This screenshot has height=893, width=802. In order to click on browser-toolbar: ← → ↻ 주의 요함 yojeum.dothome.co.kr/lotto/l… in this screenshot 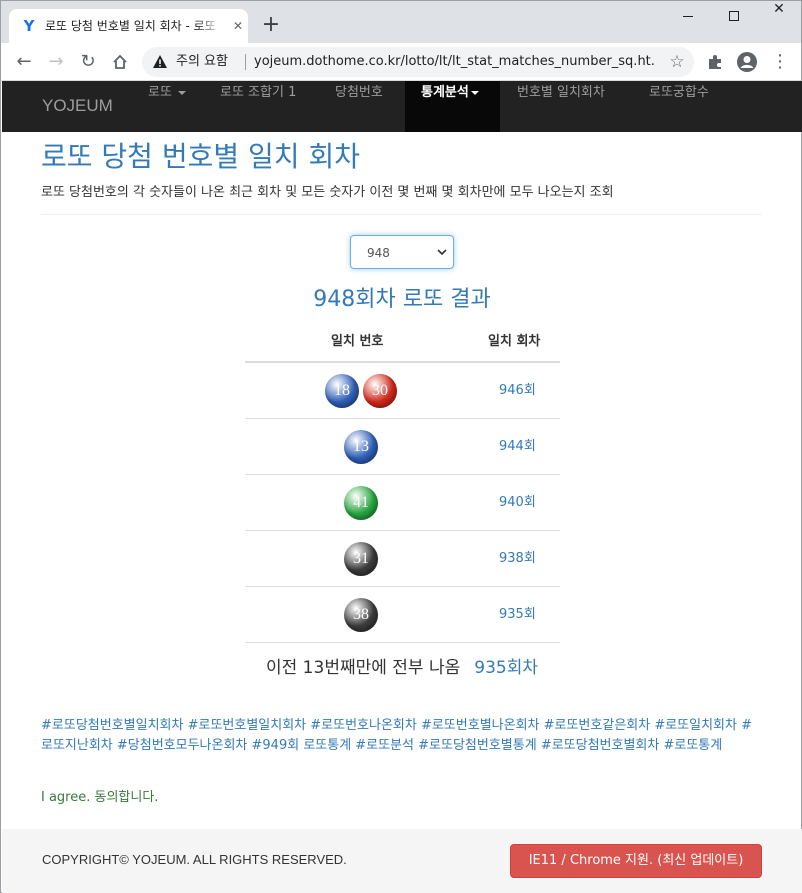, I will do `click(401, 62)`.